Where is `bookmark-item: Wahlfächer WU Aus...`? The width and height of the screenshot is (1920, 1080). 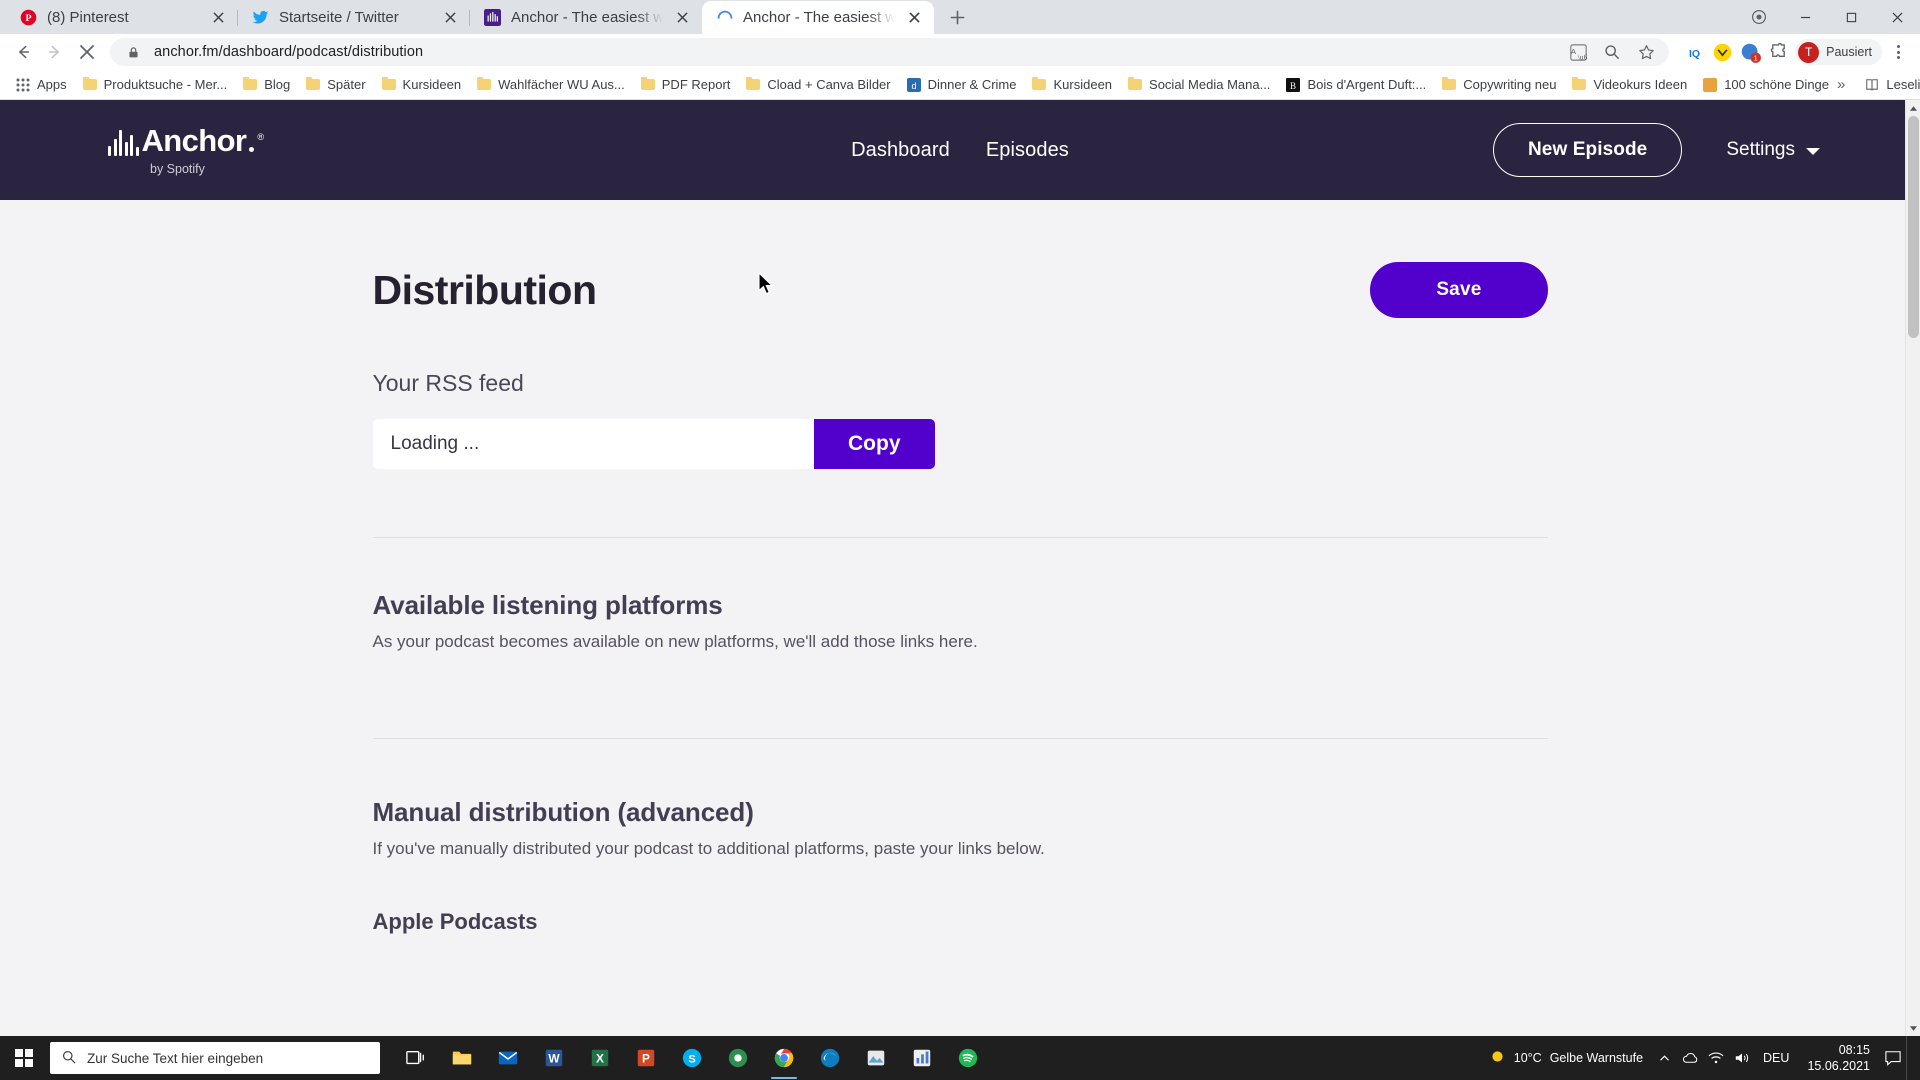
bookmark-item: Wahlfächer WU Aus... is located at coordinates (550, 85).